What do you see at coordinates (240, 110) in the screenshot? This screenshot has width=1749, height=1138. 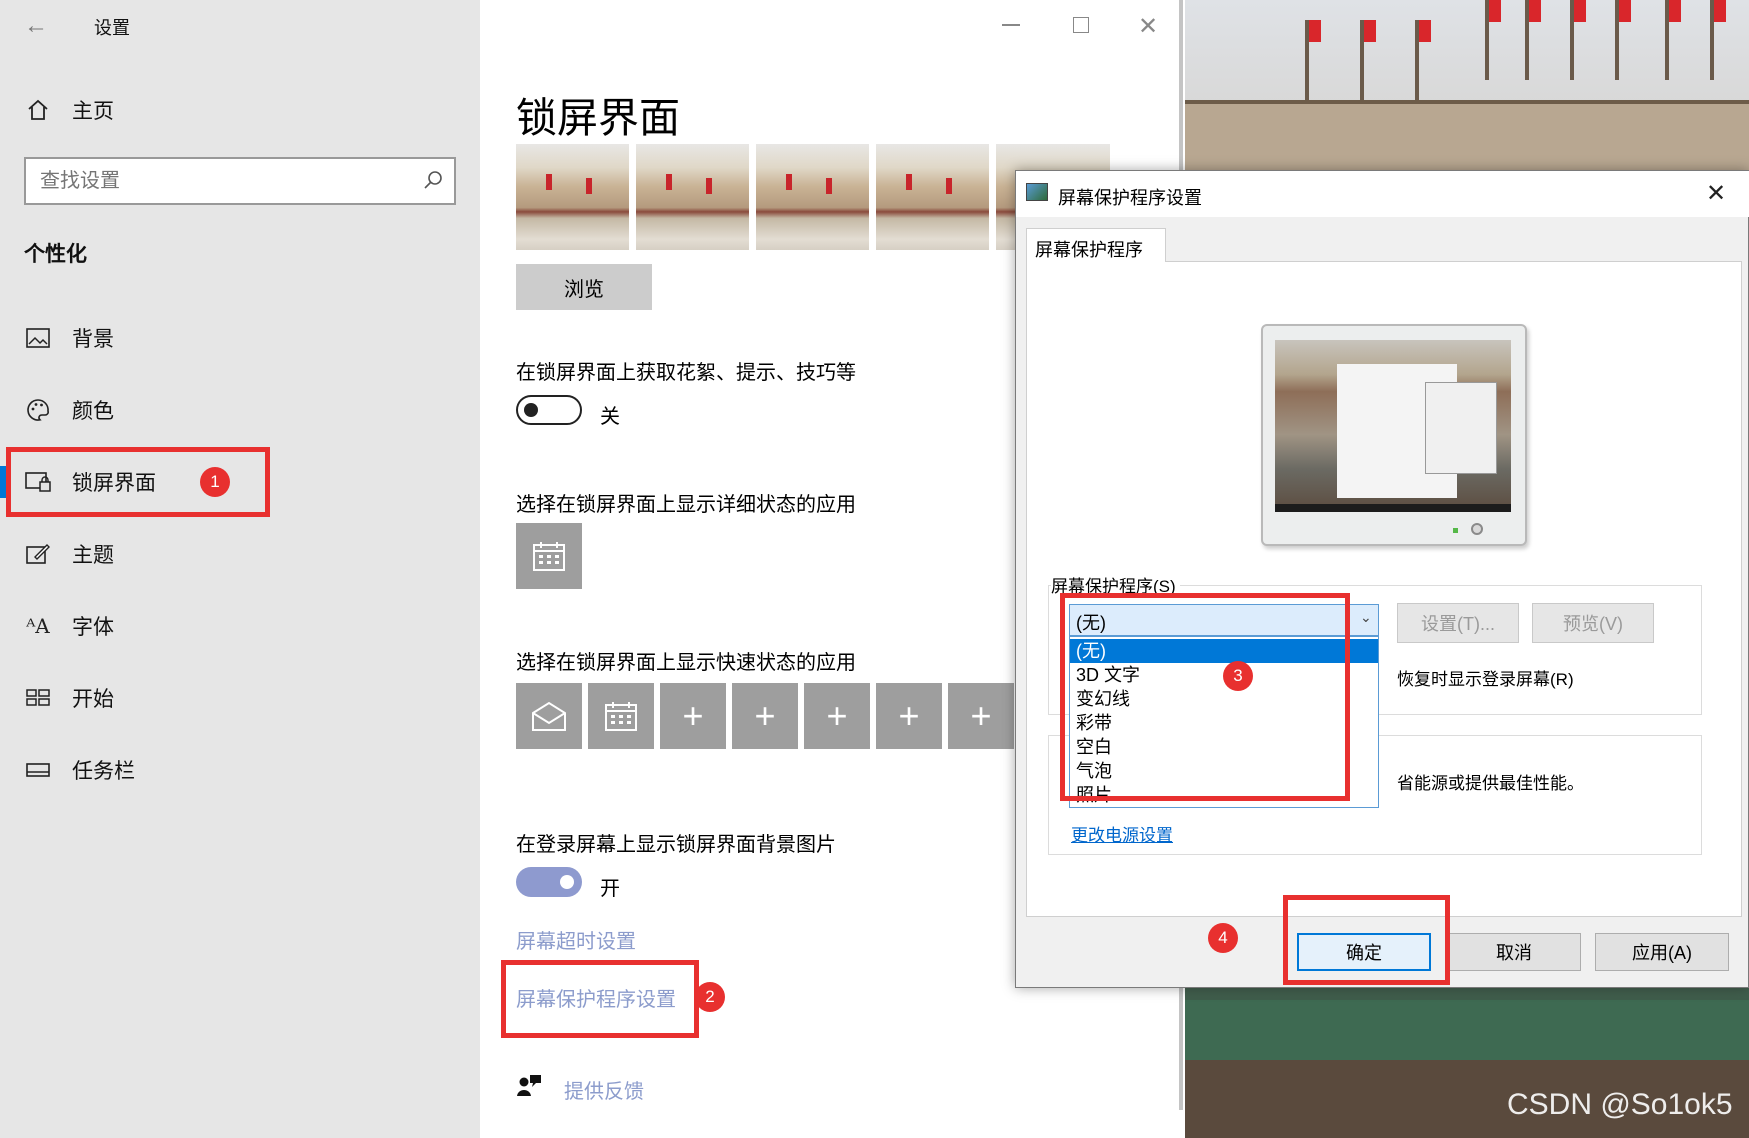 I see `home-nav: 主页` at bounding box center [240, 110].